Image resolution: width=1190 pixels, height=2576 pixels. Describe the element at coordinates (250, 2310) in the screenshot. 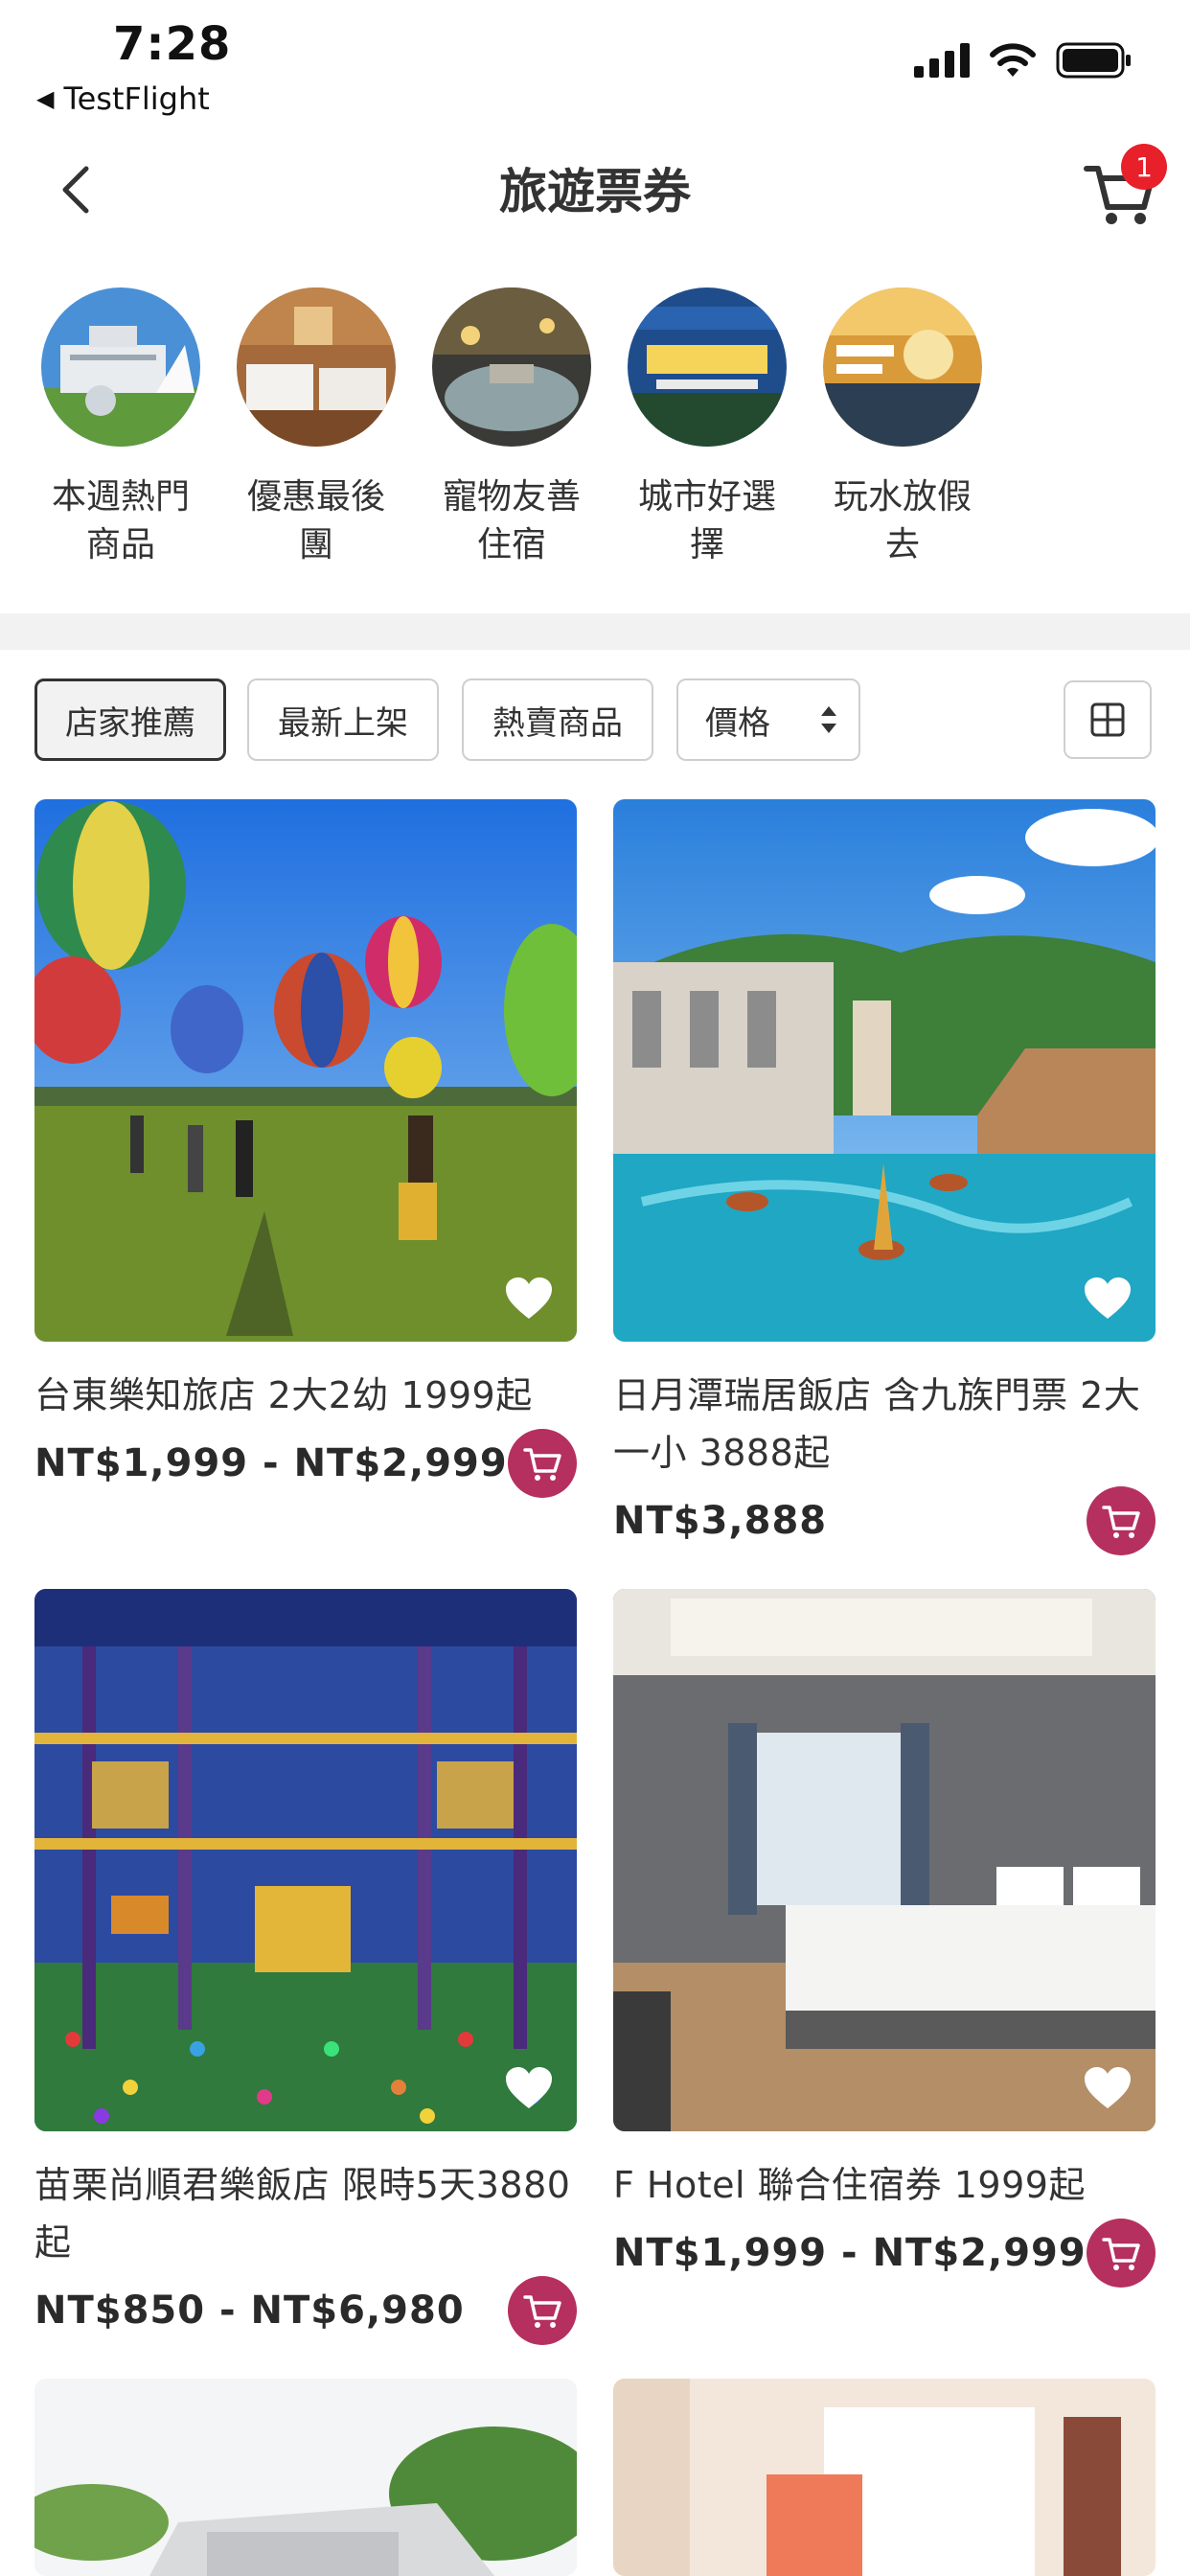

I see `product-price: NT$850 - NT$6,980` at that location.